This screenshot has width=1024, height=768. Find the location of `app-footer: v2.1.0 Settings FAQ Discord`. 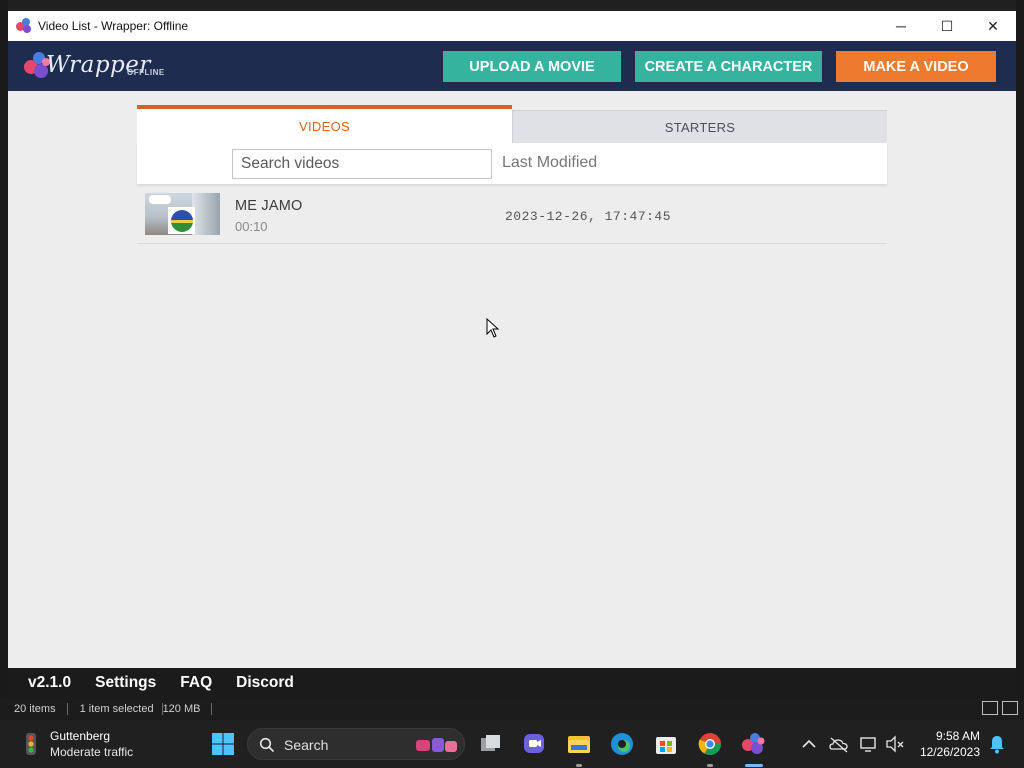

app-footer: v2.1.0 Settings FAQ Discord is located at coordinates (512, 683).